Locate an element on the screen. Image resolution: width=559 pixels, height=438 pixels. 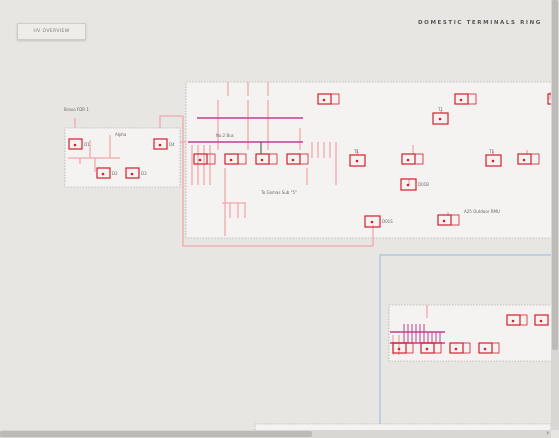
a25-outdoor-label: A25 Outdoor RMU is located at coordinates (482, 211).